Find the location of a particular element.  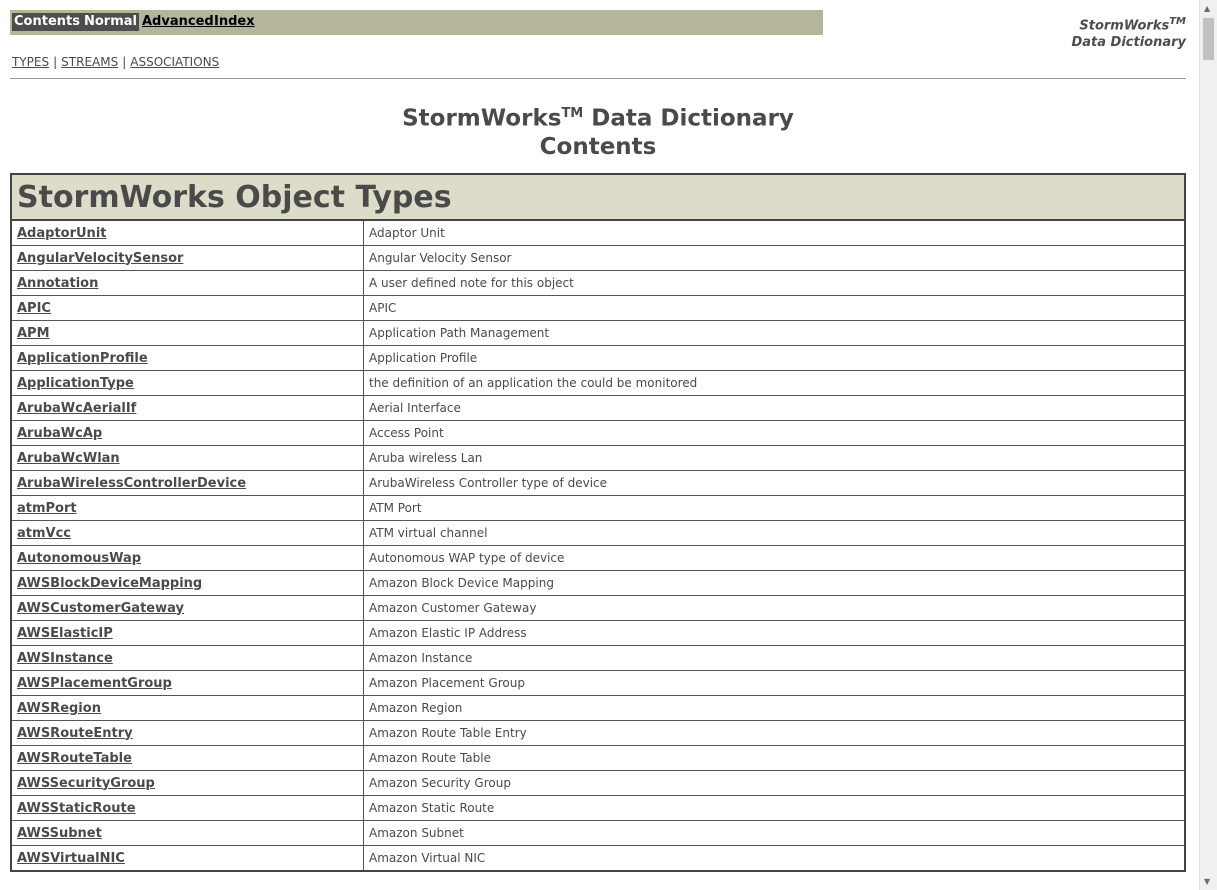

scroll-up-icon: ▲ is located at coordinates (1207, 8).